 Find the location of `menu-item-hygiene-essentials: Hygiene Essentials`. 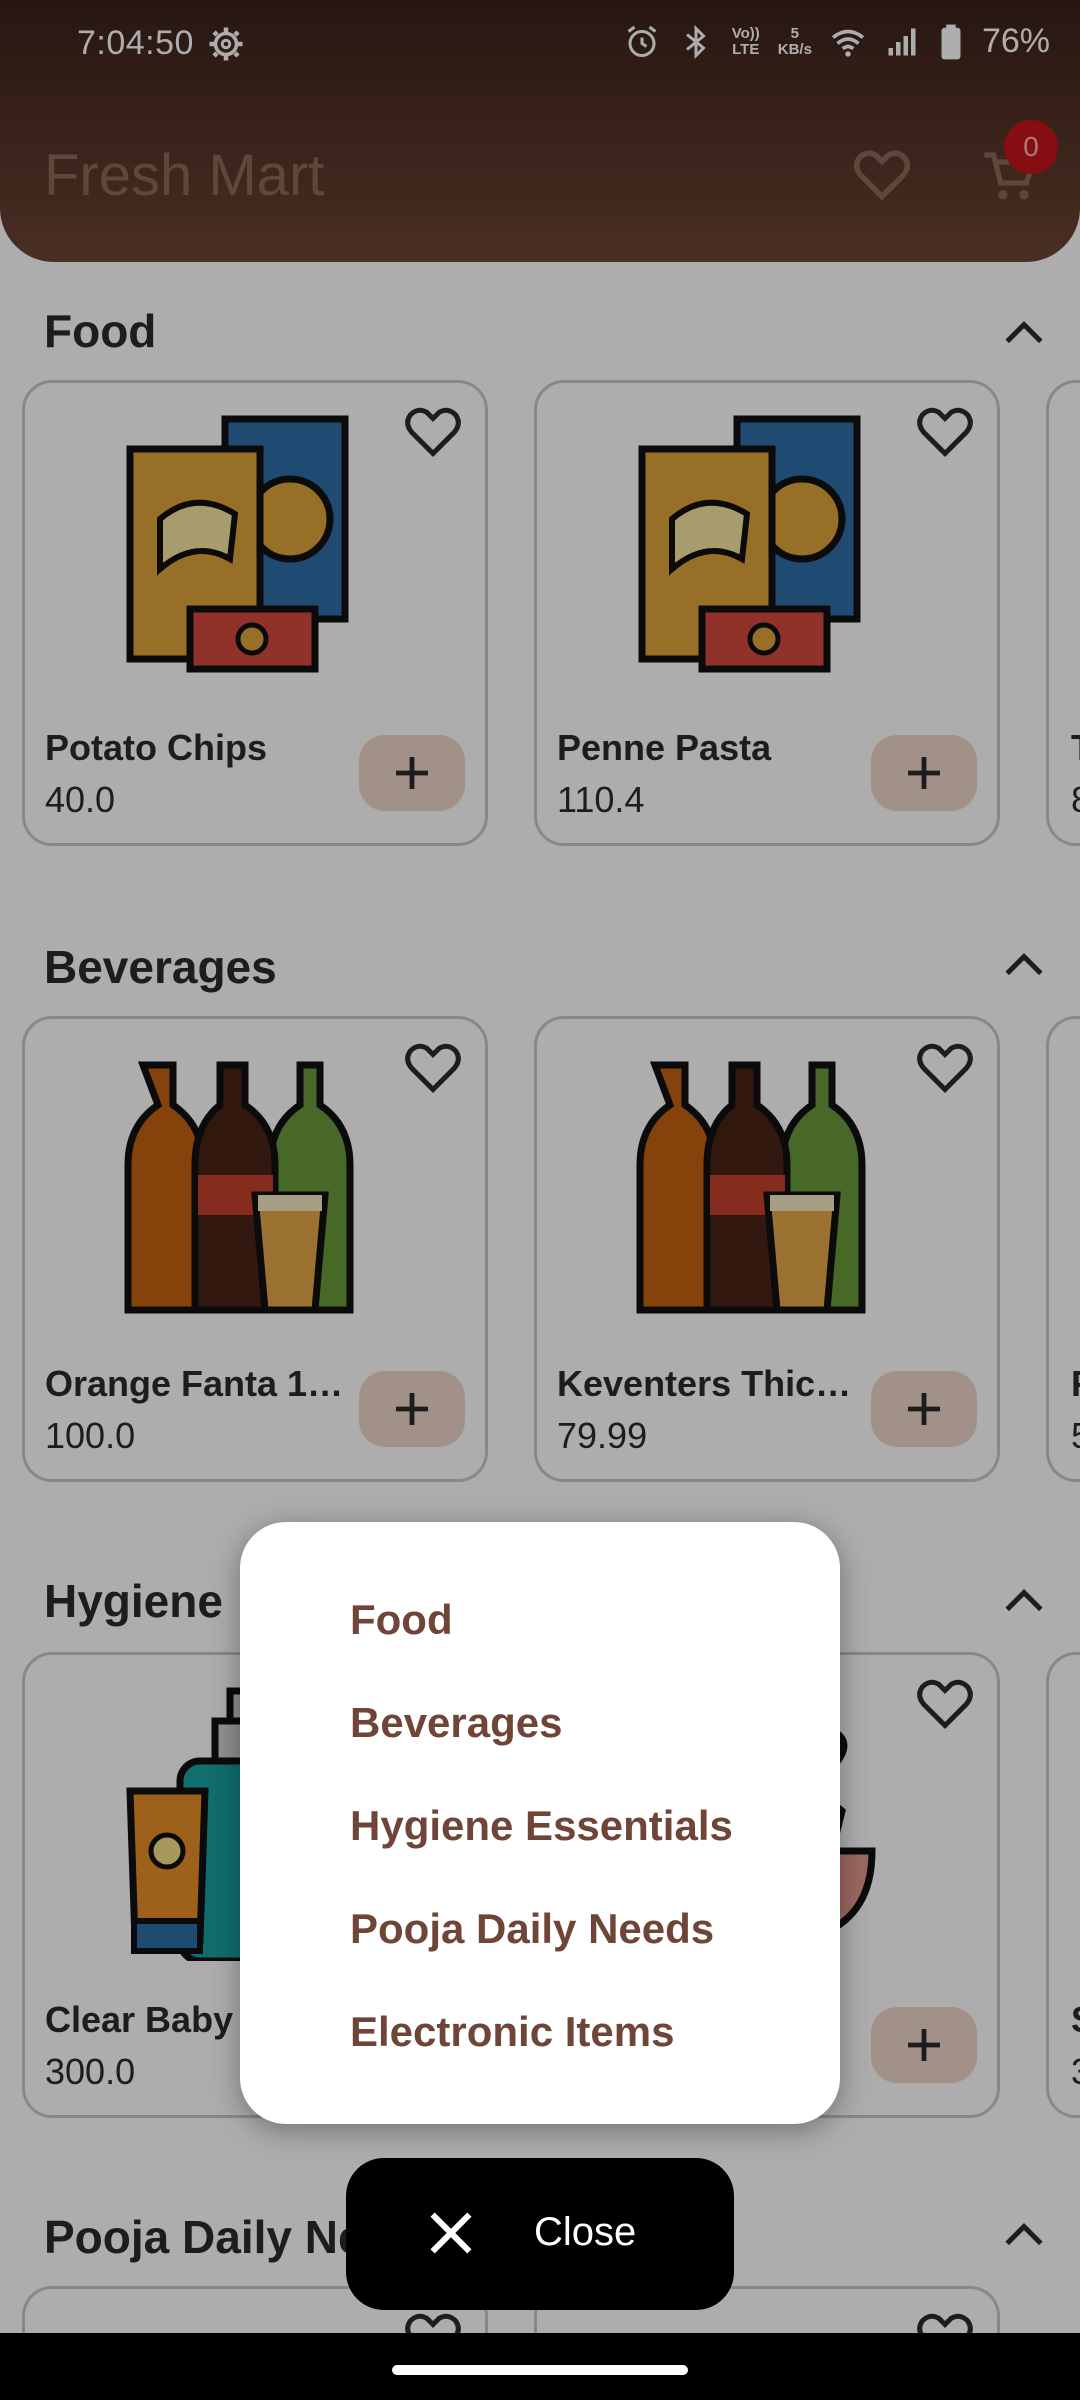

menu-item-hygiene-essentials: Hygiene Essentials is located at coordinates (541, 1826).